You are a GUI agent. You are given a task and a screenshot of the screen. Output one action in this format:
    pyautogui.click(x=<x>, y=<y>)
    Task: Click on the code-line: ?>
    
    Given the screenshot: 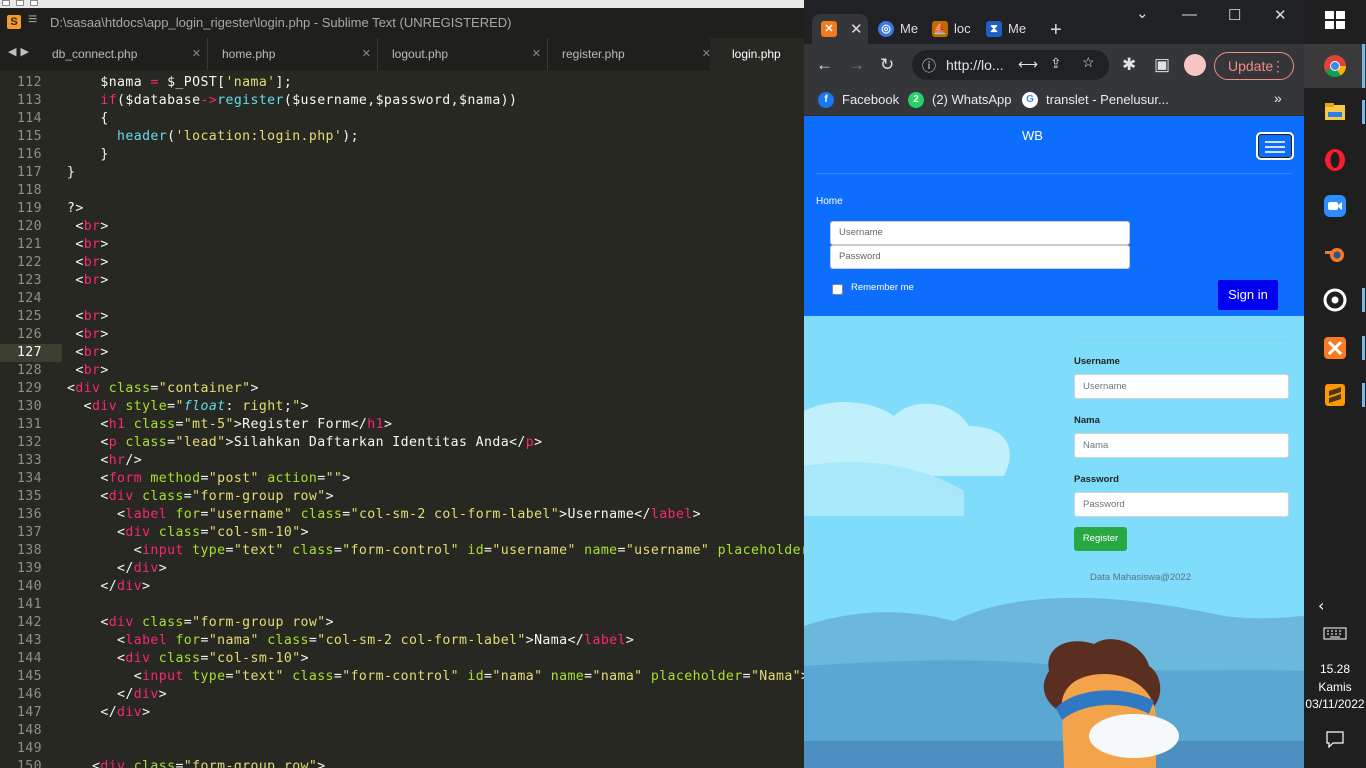 What is the action you would take?
    pyautogui.click(x=75, y=208)
    